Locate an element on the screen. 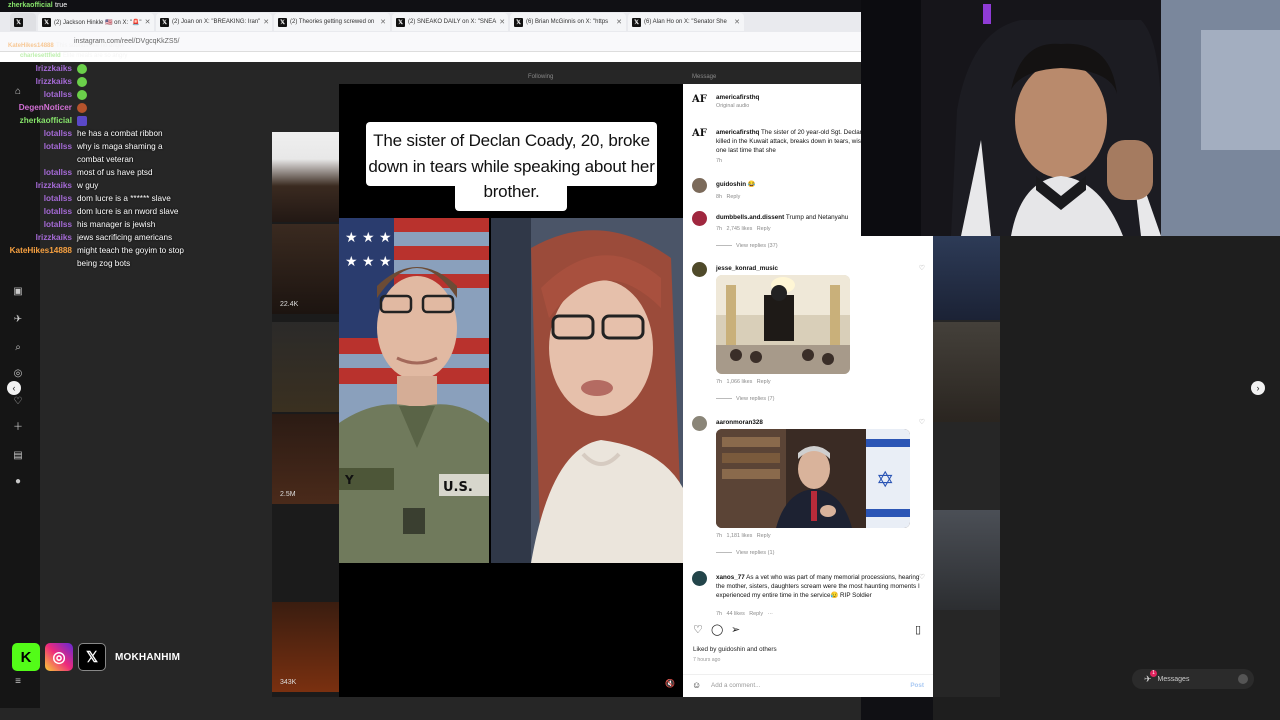 Image resolution: width=1280 pixels, height=720 pixels. chat-message: zherkaofficial true is located at coordinates (37, 4).